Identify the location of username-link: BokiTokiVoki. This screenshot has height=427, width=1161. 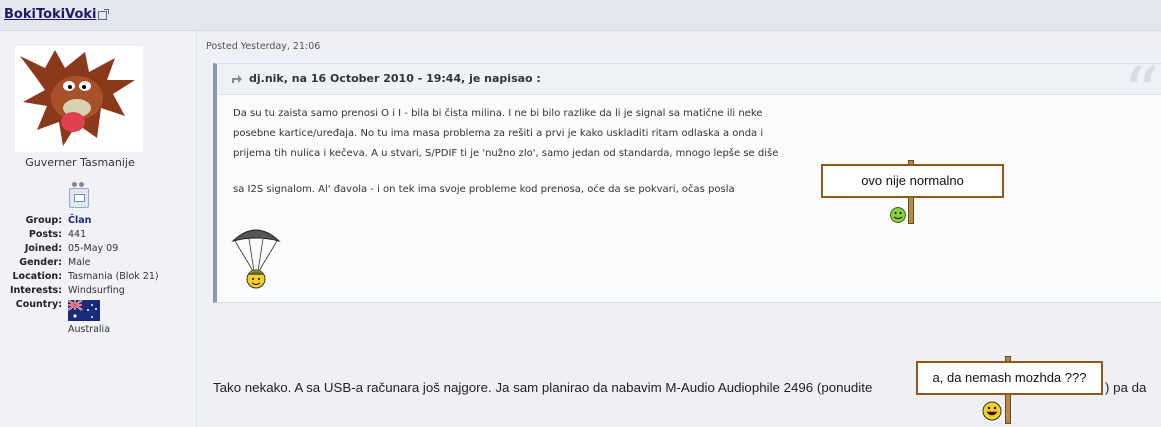
(50, 14).